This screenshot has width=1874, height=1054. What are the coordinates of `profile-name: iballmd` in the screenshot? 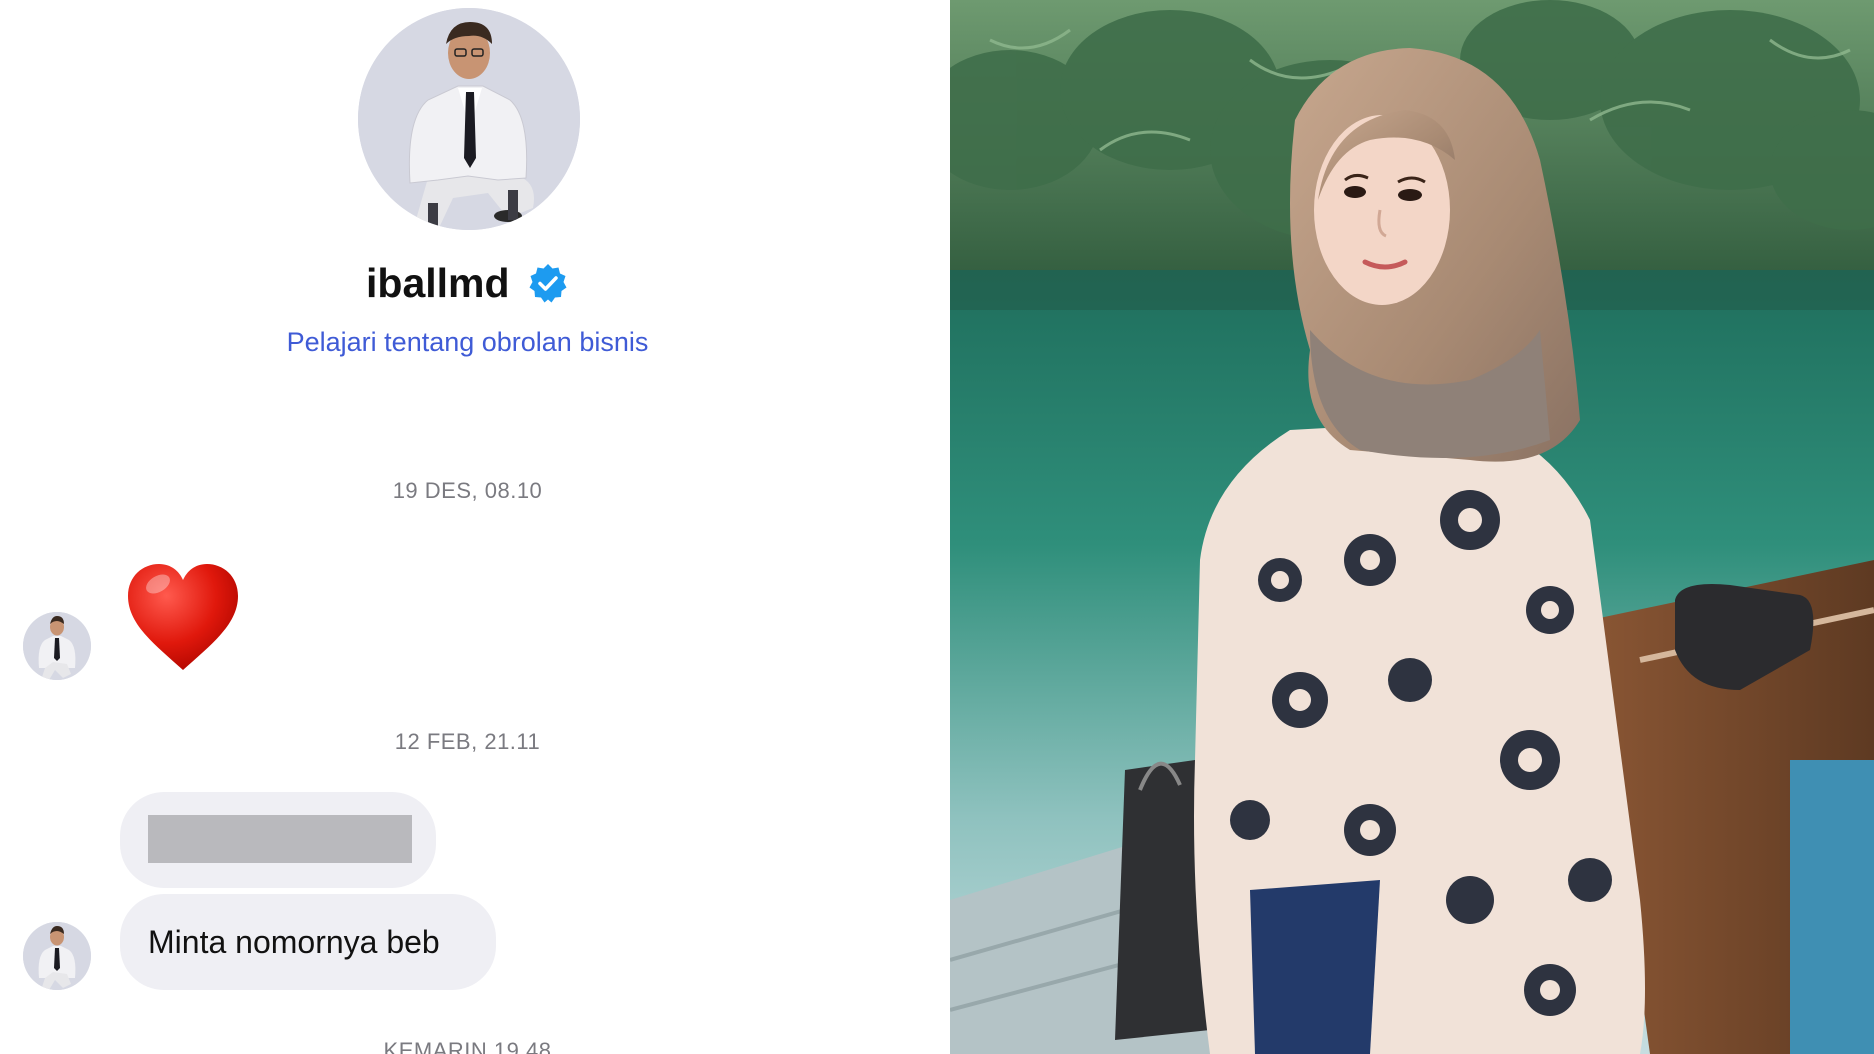 It's located at (467, 281).